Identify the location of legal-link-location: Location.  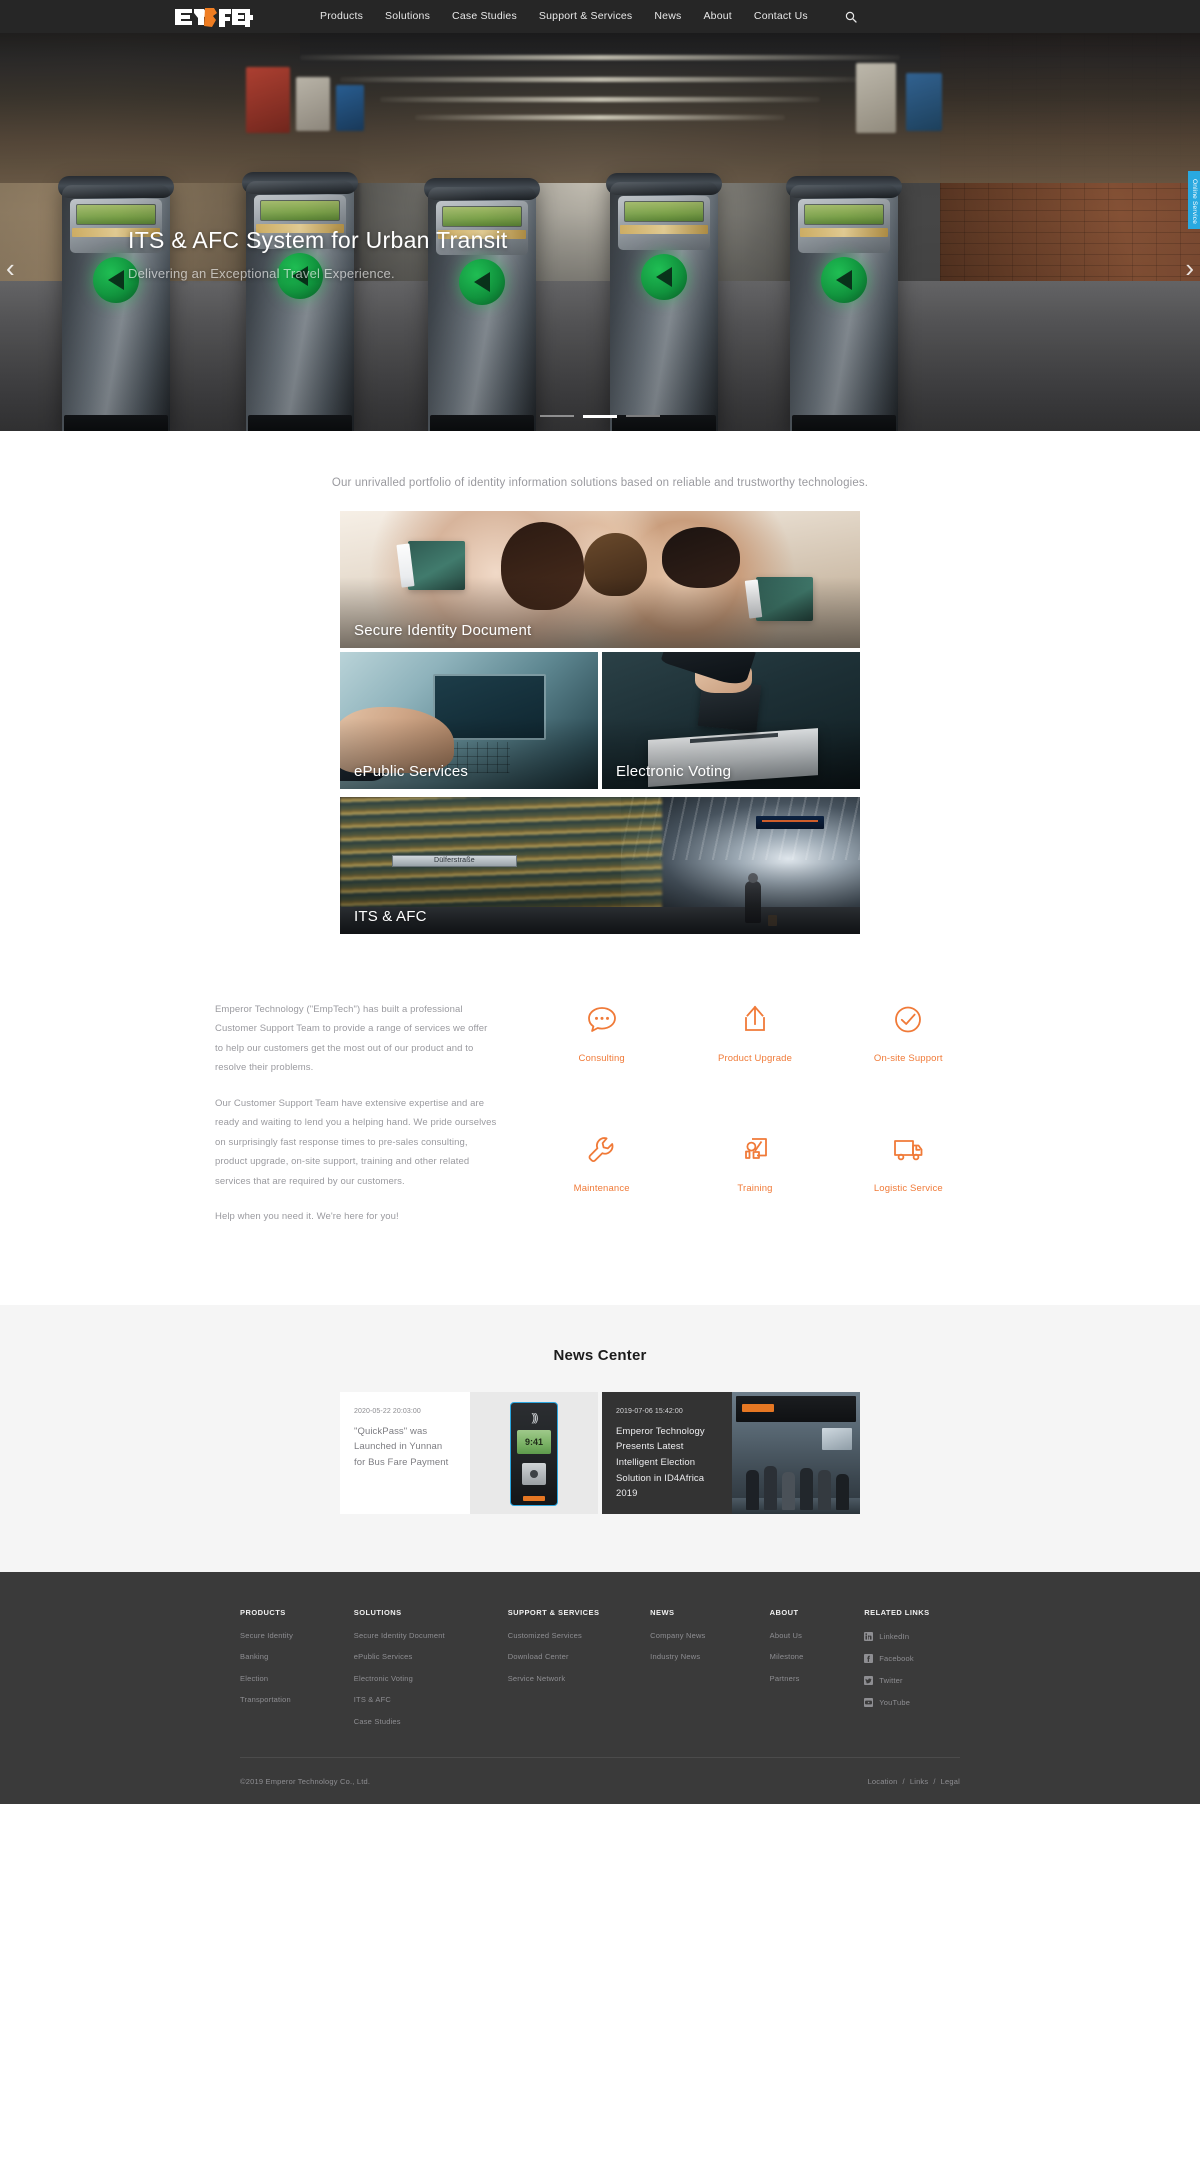
(883, 1781).